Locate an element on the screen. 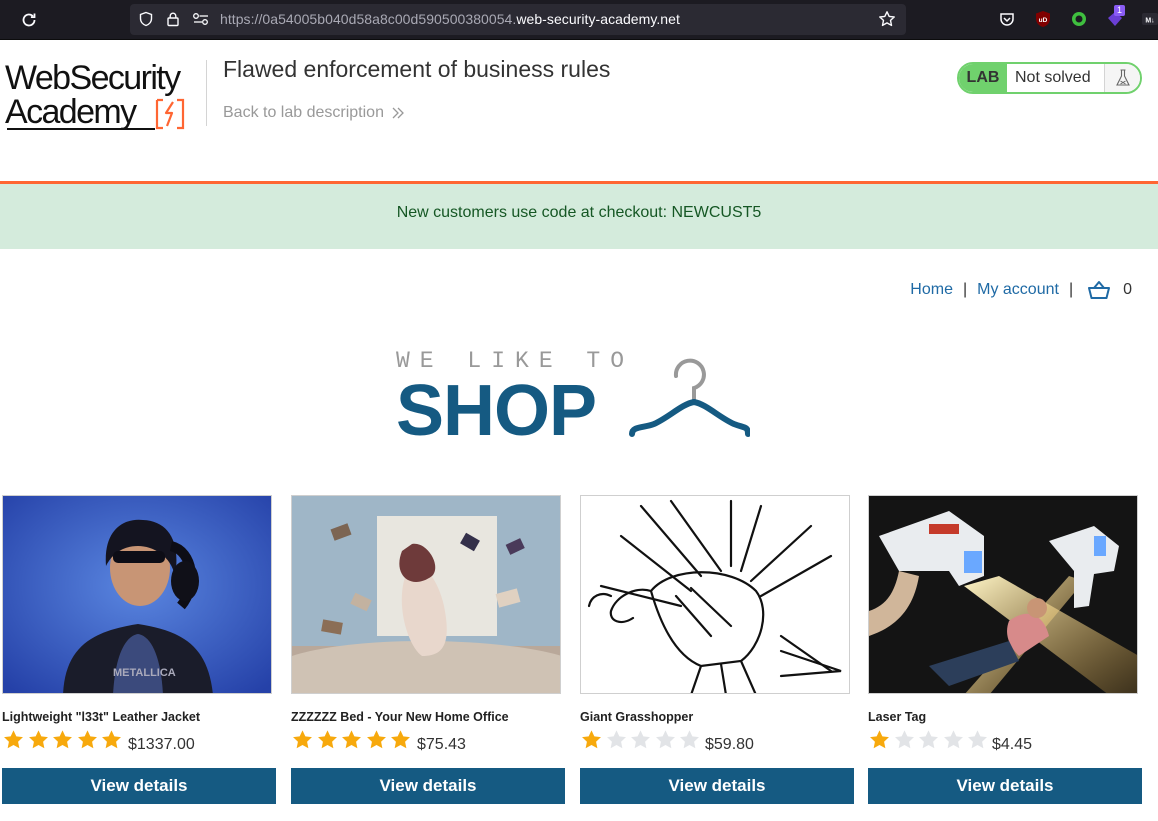 The image size is (1158, 821). product-name: Laser Tag is located at coordinates (897, 717).